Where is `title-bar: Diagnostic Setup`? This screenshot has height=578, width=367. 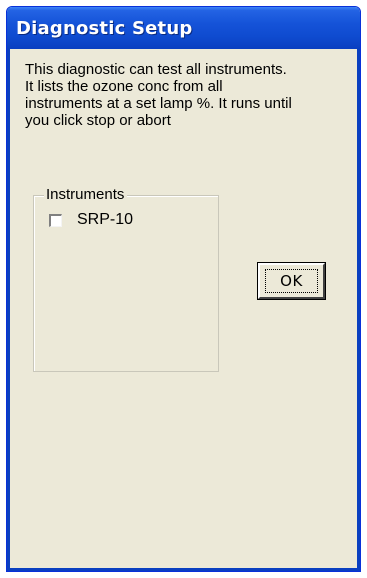
title-bar: Diagnostic Setup is located at coordinates (183, 28).